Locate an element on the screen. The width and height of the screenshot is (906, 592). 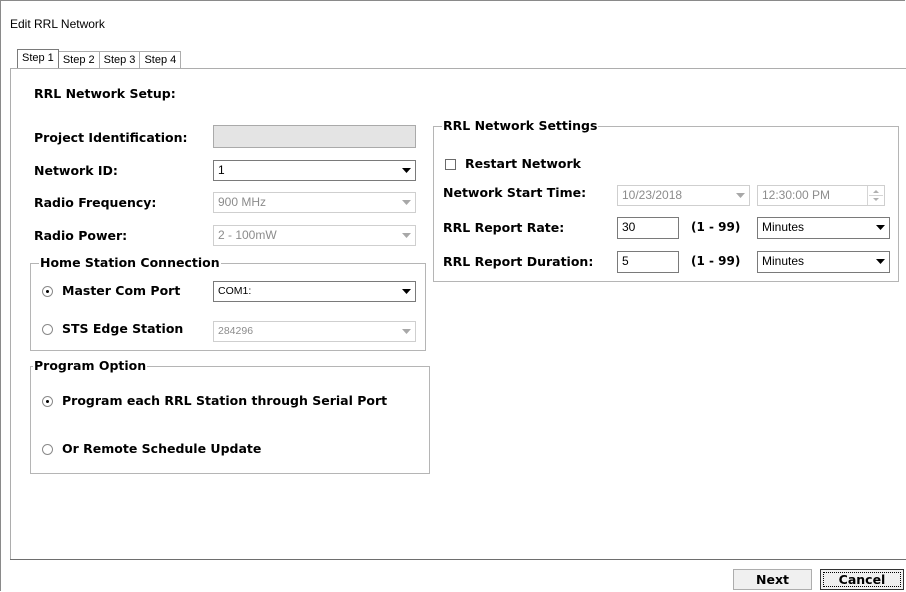
project-id-label: Project Identification: is located at coordinates (111, 137).